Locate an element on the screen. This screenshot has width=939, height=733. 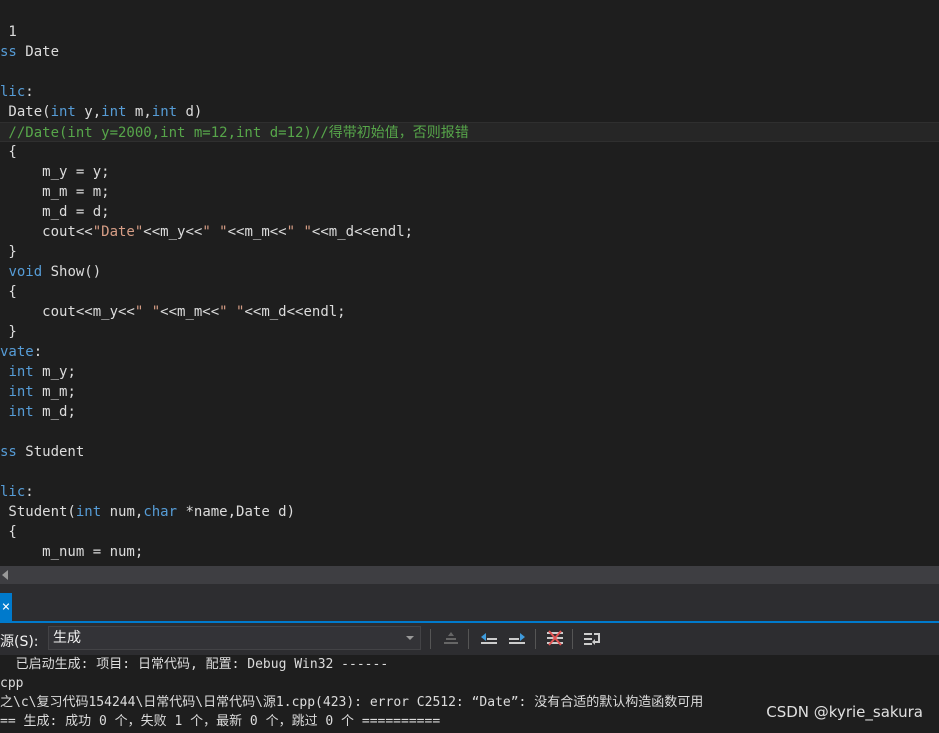
code-line: m_y = y; is located at coordinates (469, 172).